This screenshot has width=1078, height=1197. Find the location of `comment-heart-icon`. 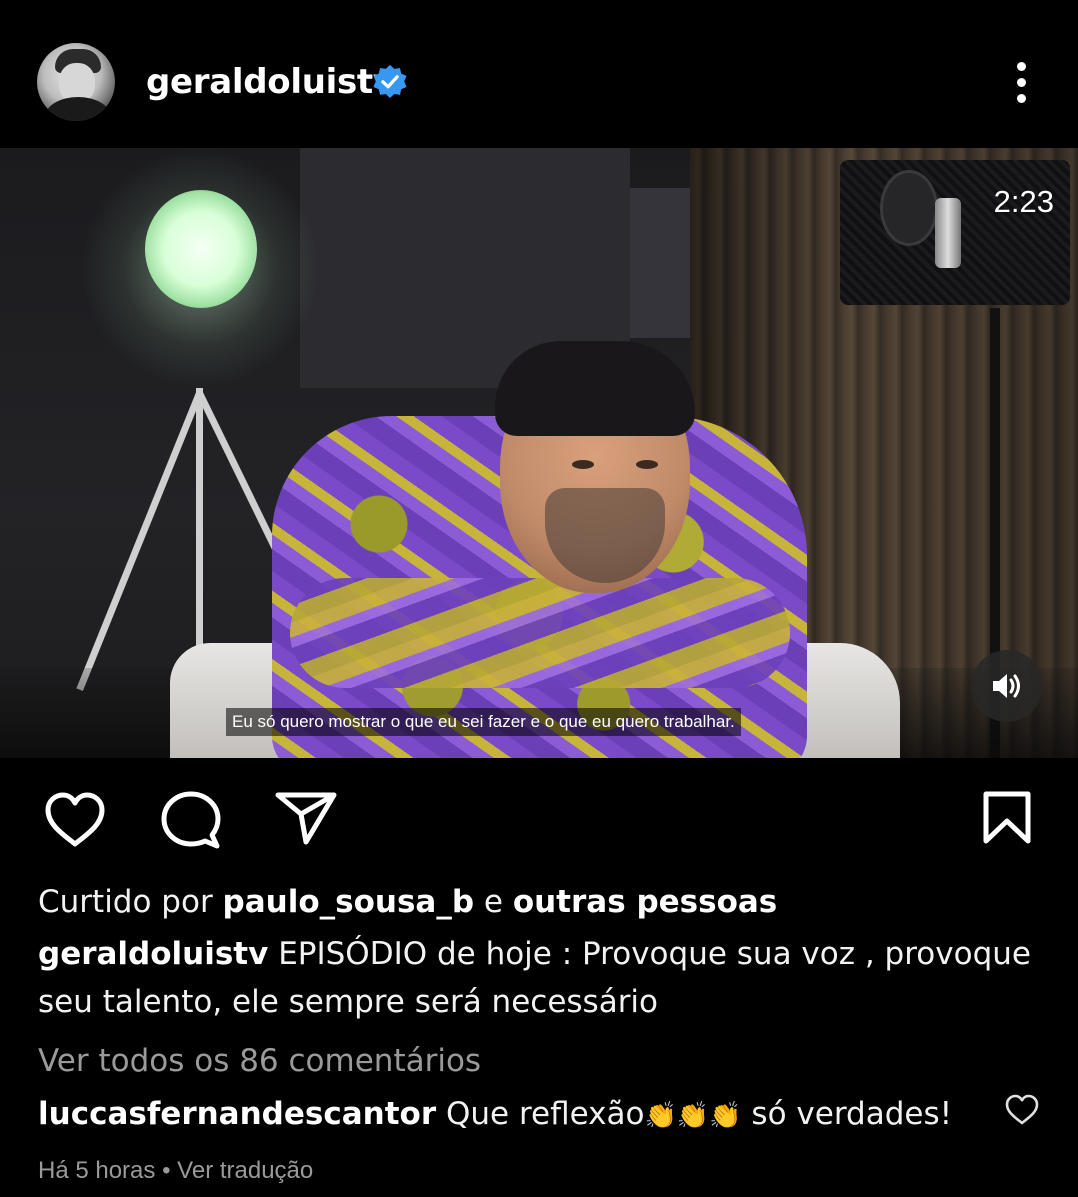

comment-heart-icon is located at coordinates (1022, 1110).